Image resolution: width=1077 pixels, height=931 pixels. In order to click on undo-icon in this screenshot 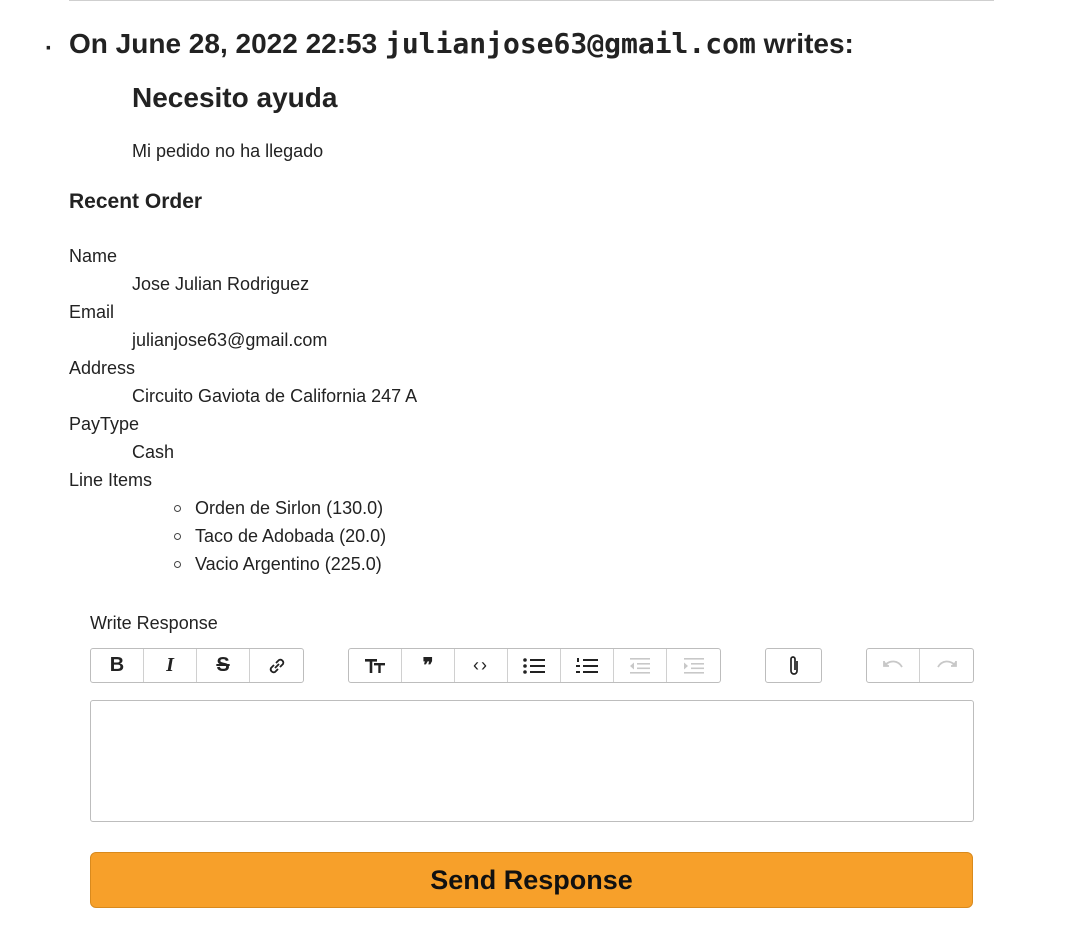, I will do `click(893, 664)`.